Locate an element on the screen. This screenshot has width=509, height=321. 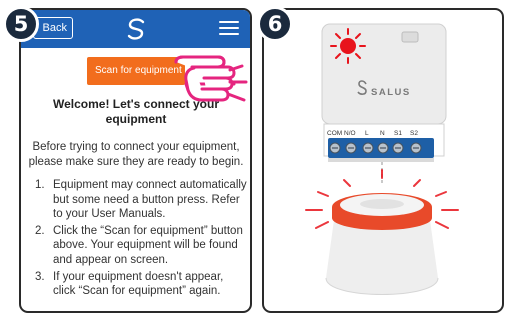
back-button: Back is located at coordinates (53, 28).